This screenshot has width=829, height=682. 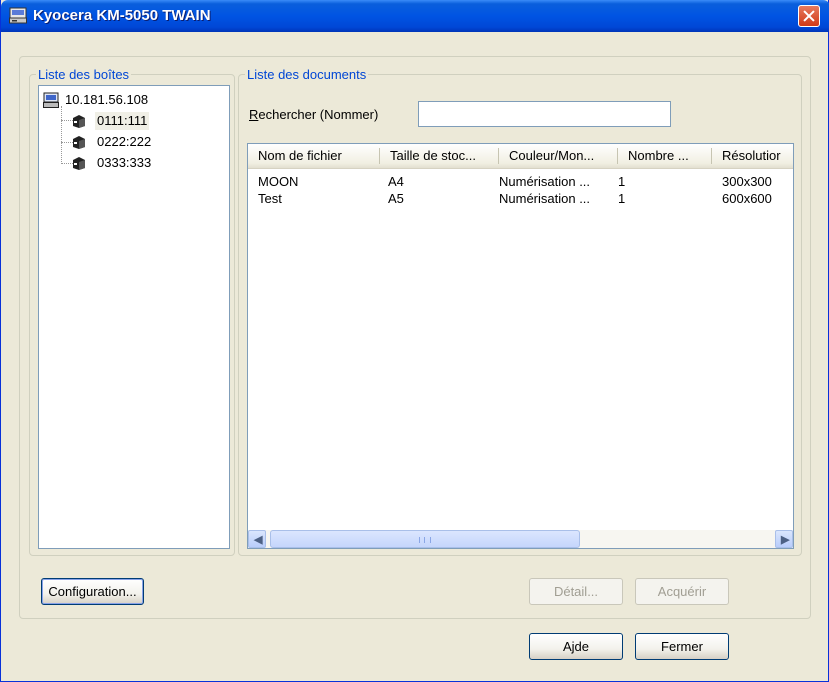 What do you see at coordinates (809, 16) in the screenshot?
I see `close-icon` at bounding box center [809, 16].